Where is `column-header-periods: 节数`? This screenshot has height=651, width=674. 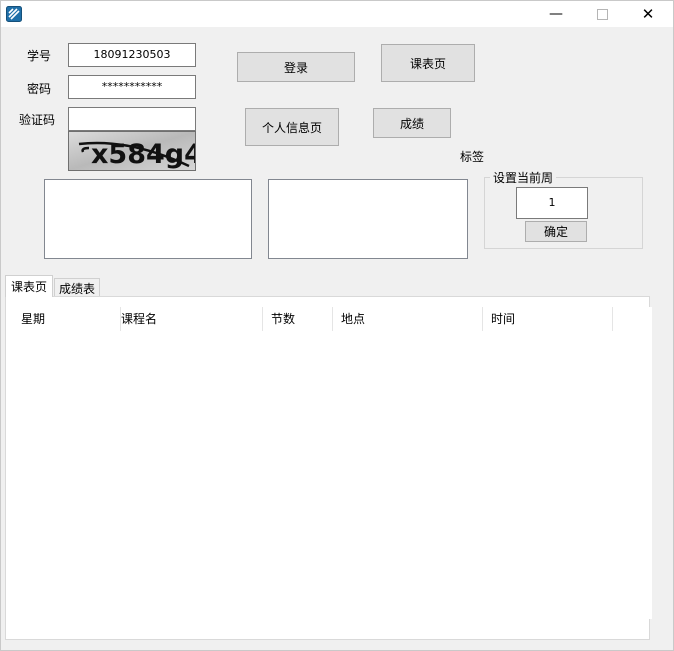 column-header-periods: 节数 is located at coordinates (298, 319).